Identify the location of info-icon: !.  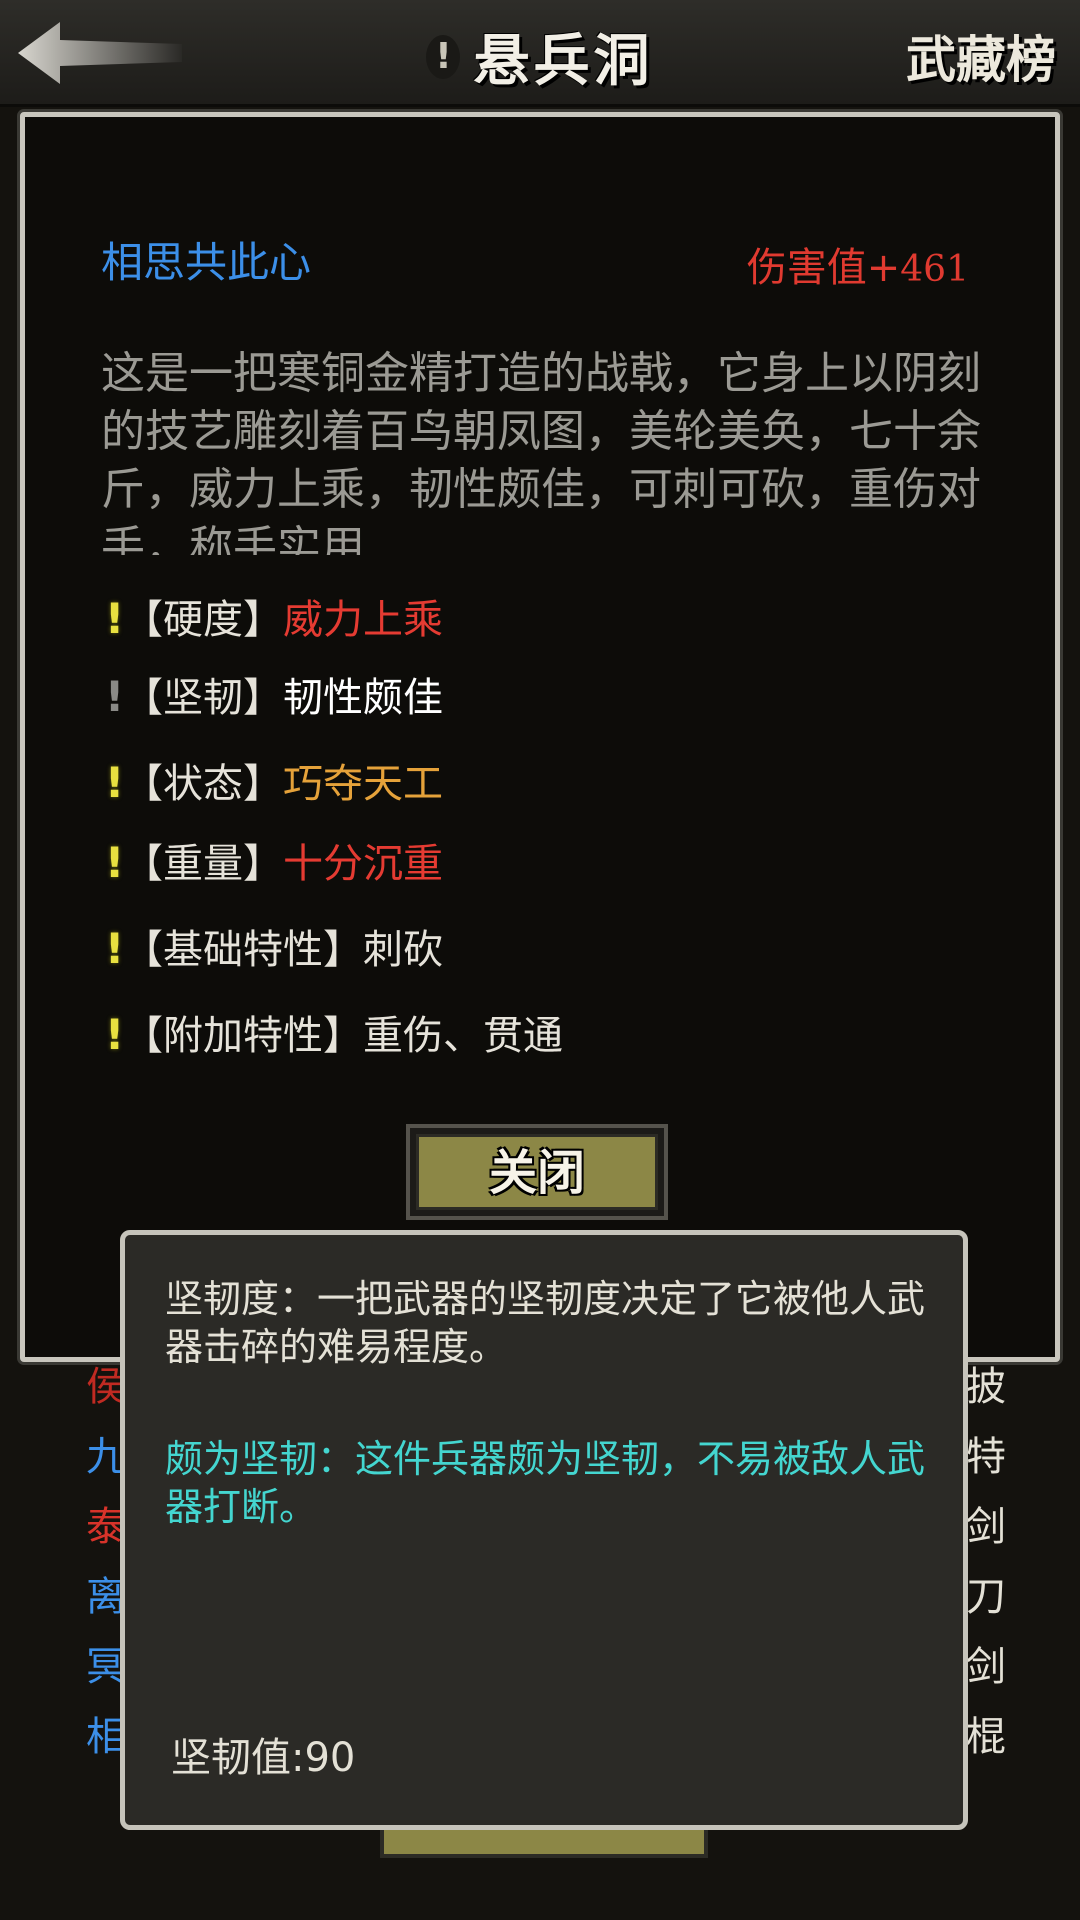
(443, 56).